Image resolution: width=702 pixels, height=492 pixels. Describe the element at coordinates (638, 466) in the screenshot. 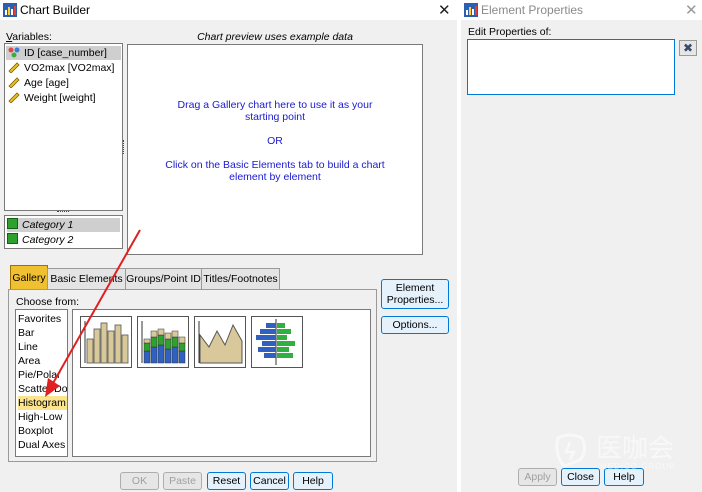

I see `watermark-subtext: MEDICO GROUP` at that location.